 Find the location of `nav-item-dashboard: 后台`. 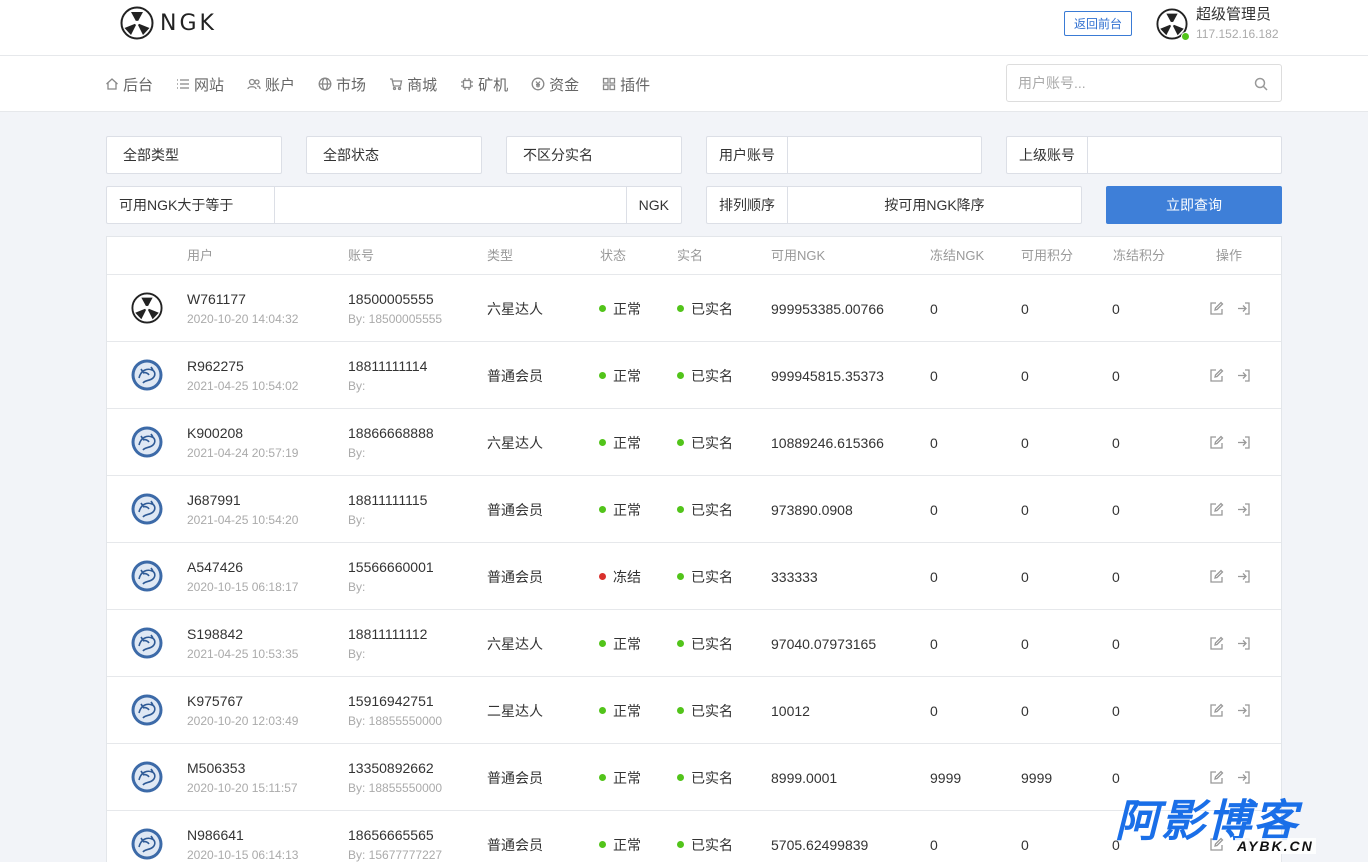

nav-item-dashboard: 后台 is located at coordinates (129, 84).